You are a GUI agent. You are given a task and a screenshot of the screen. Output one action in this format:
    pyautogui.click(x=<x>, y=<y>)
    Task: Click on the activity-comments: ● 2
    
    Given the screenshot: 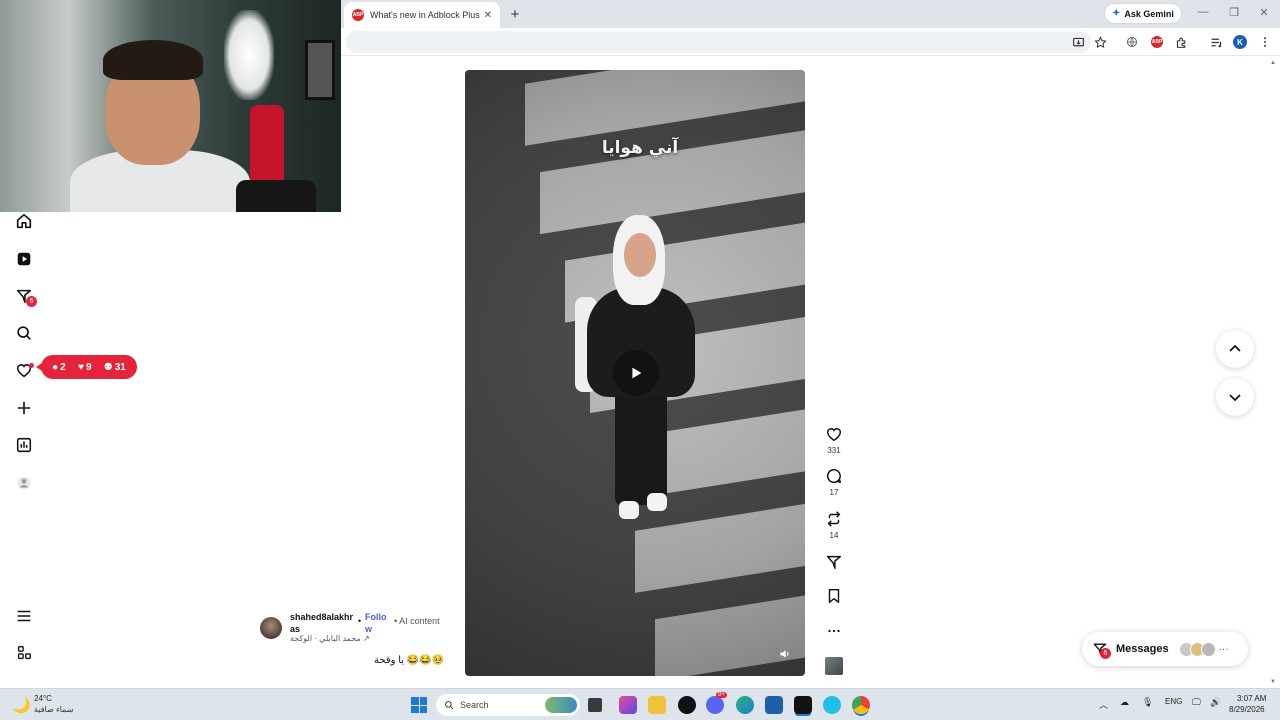 What is the action you would take?
    pyautogui.click(x=59, y=367)
    